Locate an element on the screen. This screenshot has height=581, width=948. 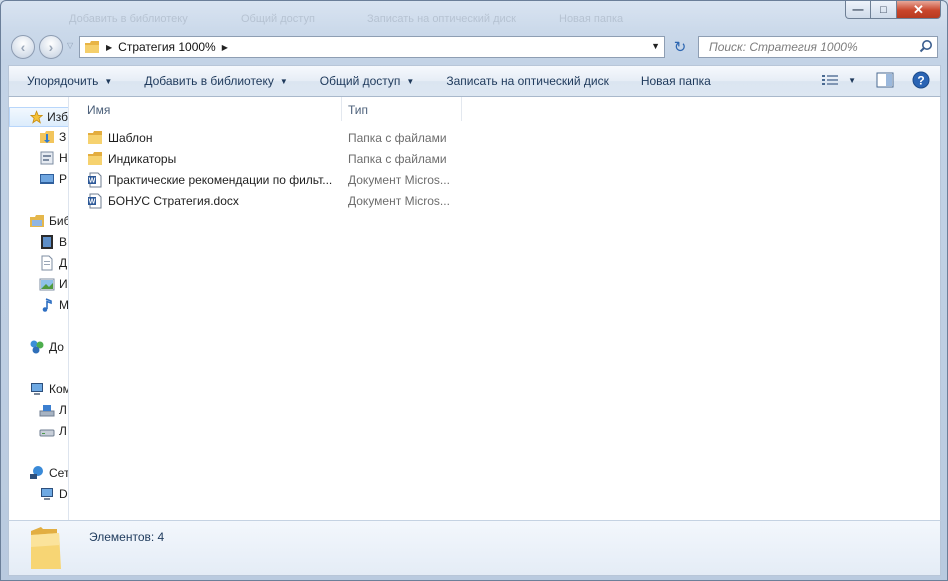
nav-lib-music: М is located at coordinates (39, 305).